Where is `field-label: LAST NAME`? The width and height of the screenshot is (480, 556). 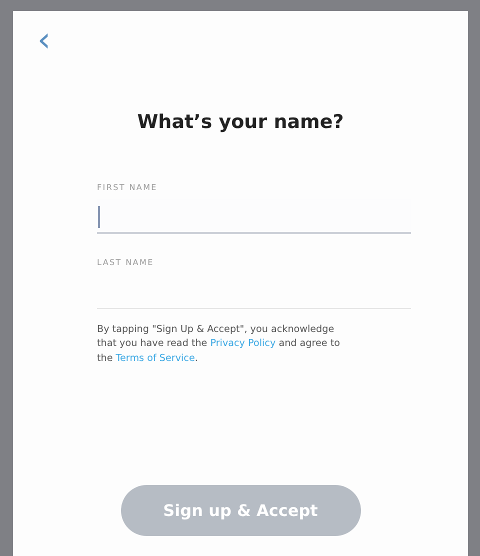
field-label: LAST NAME is located at coordinates (125, 262).